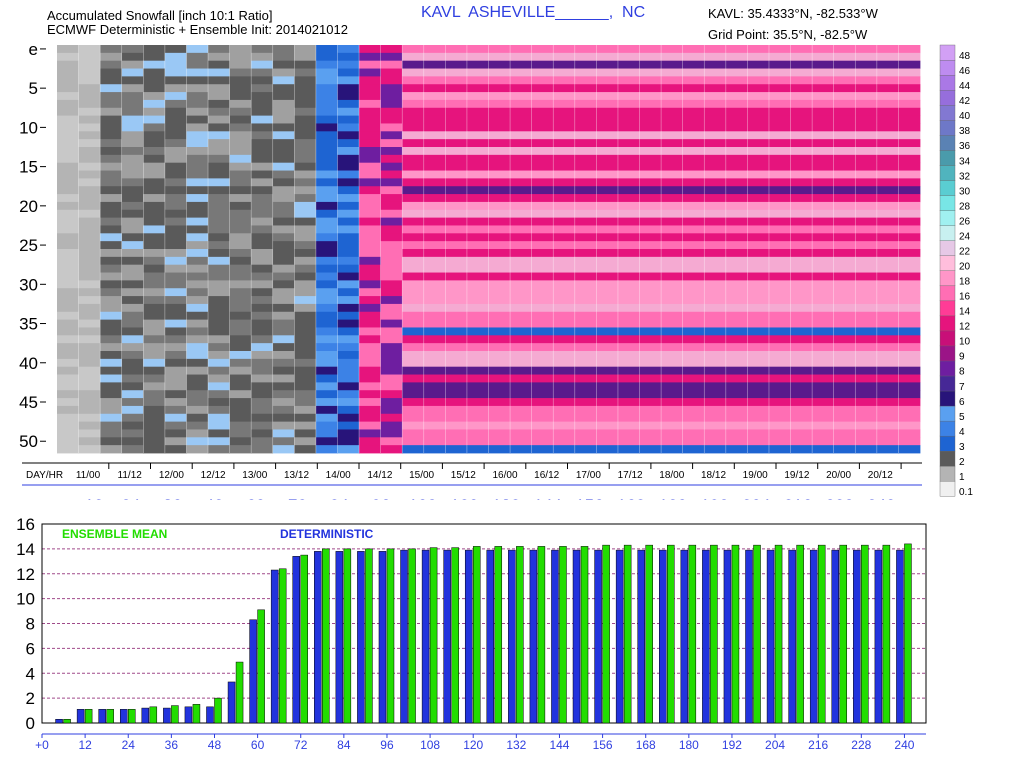 Image resolution: width=1024 pixels, height=768 pixels. Describe the element at coordinates (44, 475) in the screenshot. I see `day-hr-label: DAY/HR` at that location.